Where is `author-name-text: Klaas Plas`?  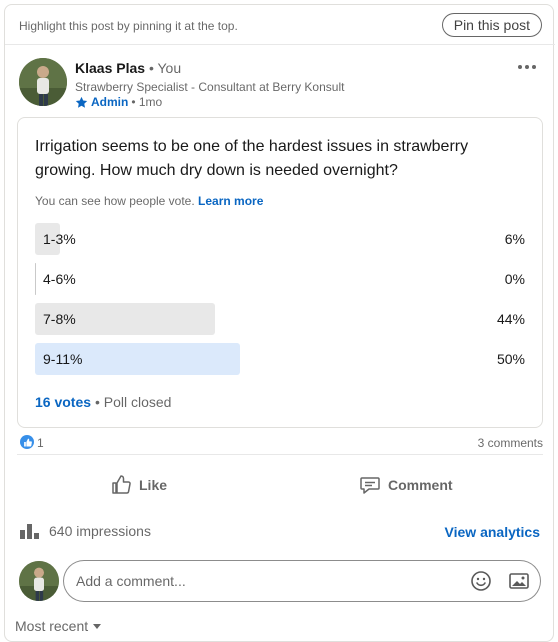 author-name-text: Klaas Plas is located at coordinates (110, 68).